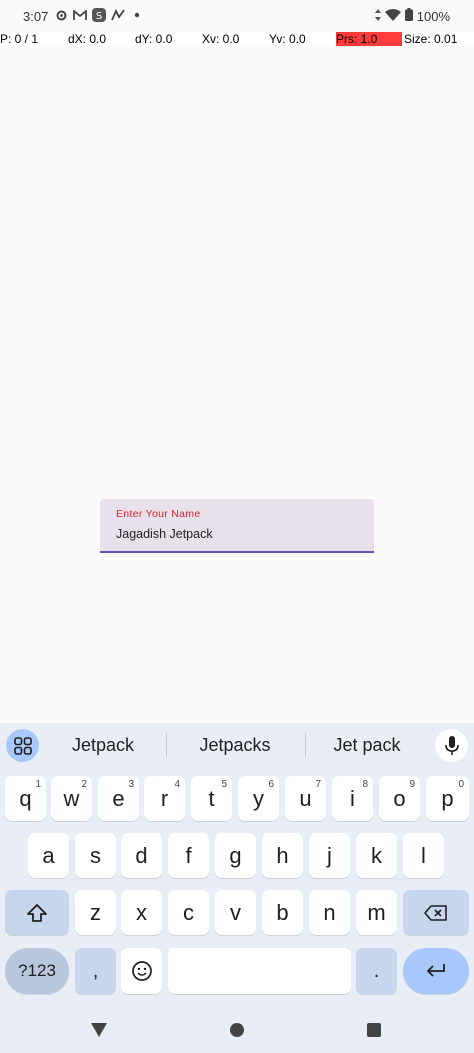 This screenshot has height=1053, width=474. I want to click on emoji-key, so click(141, 971).